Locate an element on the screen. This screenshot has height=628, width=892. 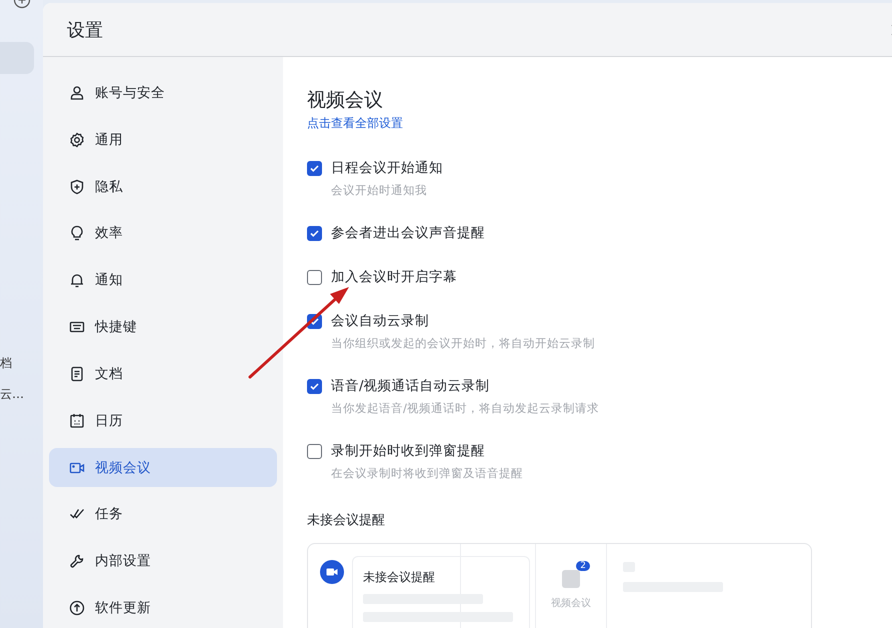
option-description: 会议开始时通知我 is located at coordinates (379, 190).